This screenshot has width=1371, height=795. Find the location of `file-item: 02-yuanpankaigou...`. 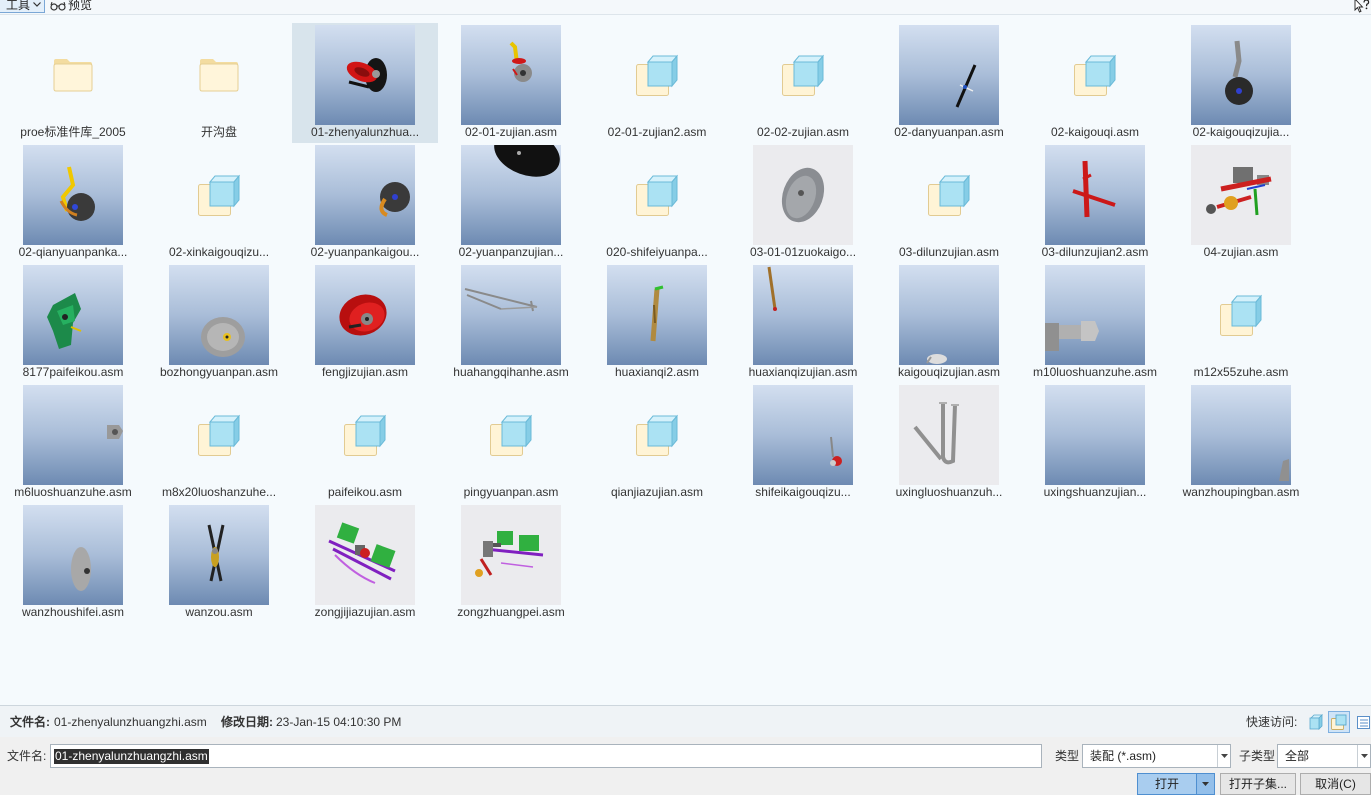

file-item: 02-yuanpankaigou... is located at coordinates (365, 203).